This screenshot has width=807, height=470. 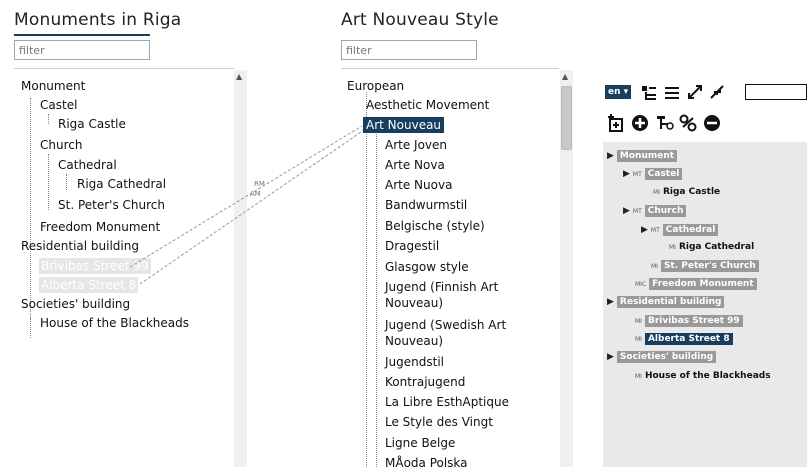 I want to click on list-view-icon, so click(x=672, y=93).